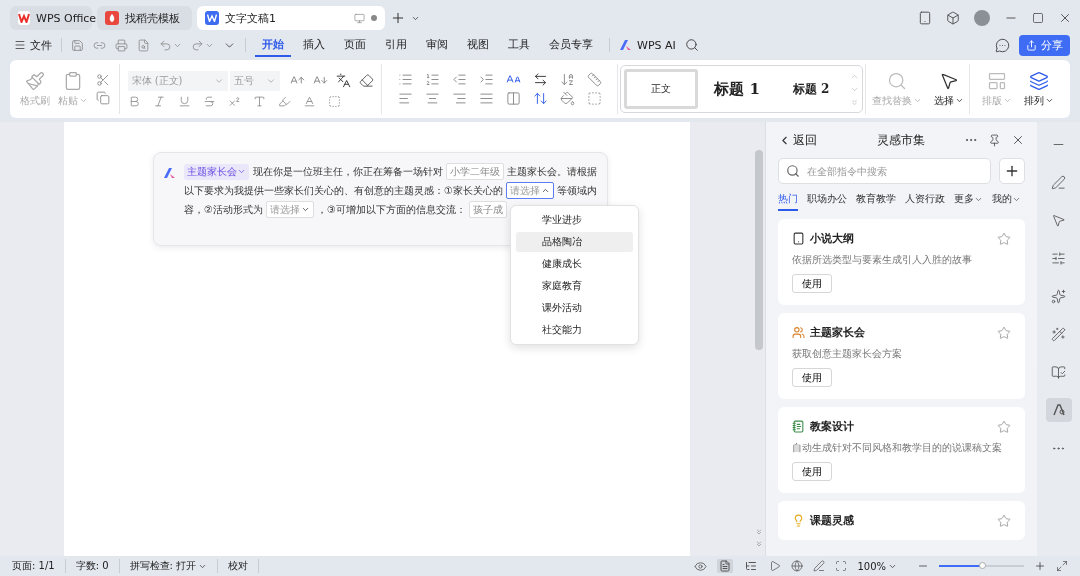 This screenshot has width=1080, height=576. What do you see at coordinates (1044, 45) in the screenshot?
I see `share-button: 分享` at bounding box center [1044, 45].